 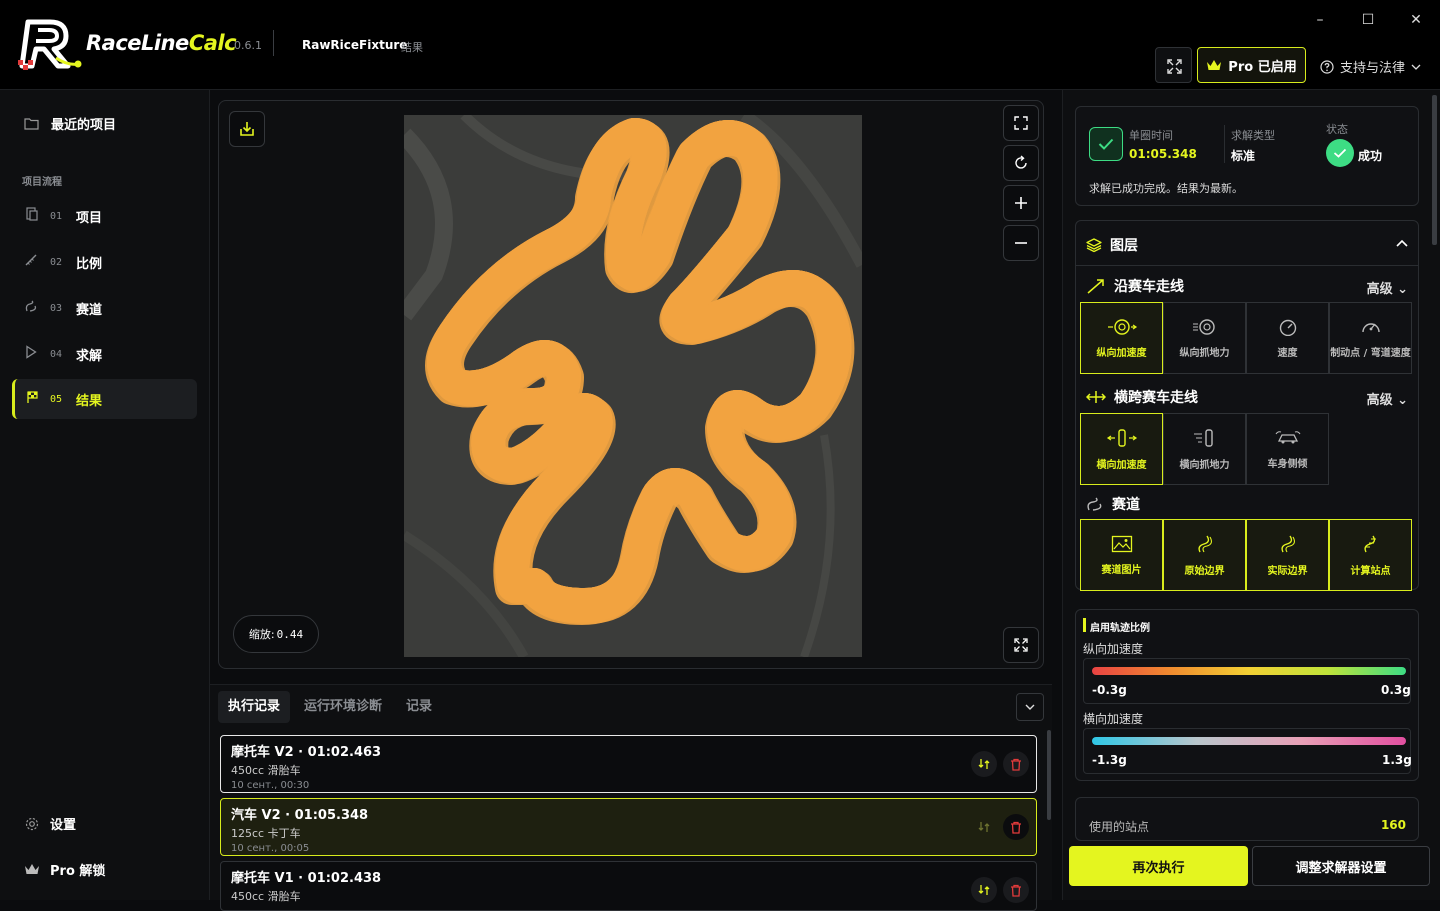 I want to click on track-layer-tiles: 赛道图片 原始边界 实际边界 计算站点, so click(x=1246, y=555).